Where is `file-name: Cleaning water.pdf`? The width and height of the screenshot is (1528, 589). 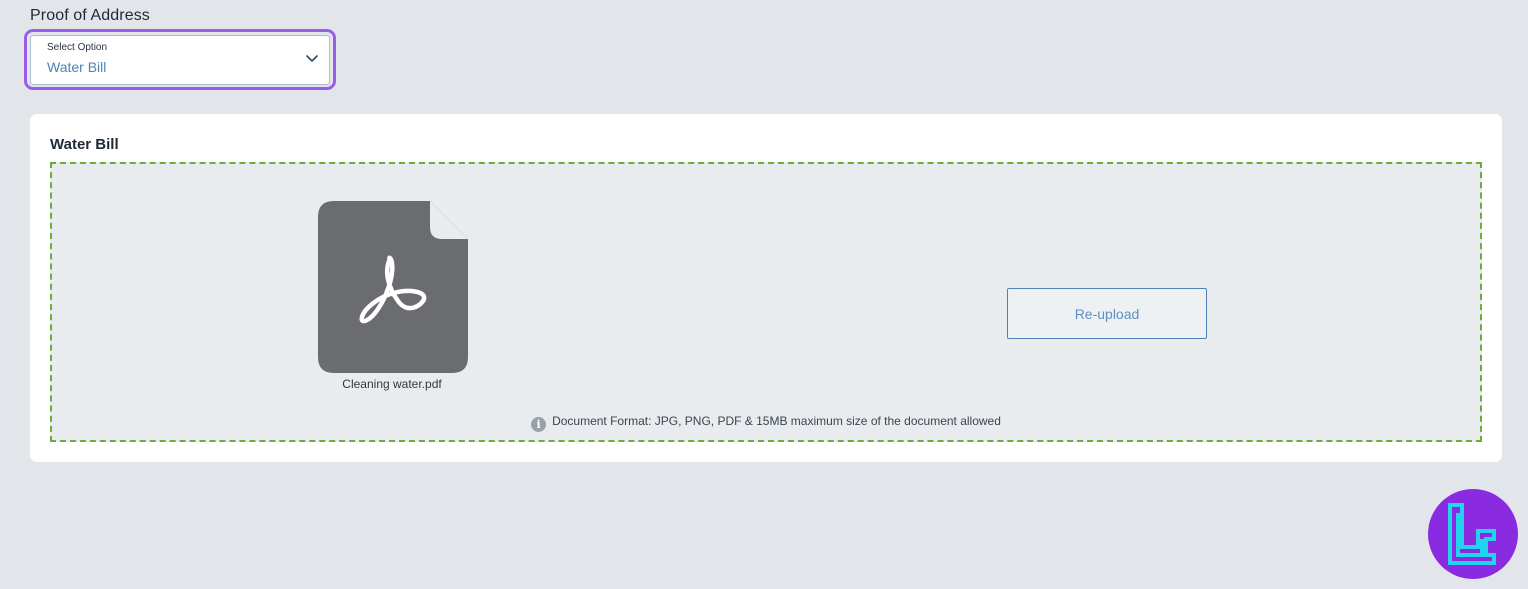
file-name: Cleaning water.pdf is located at coordinates (392, 384).